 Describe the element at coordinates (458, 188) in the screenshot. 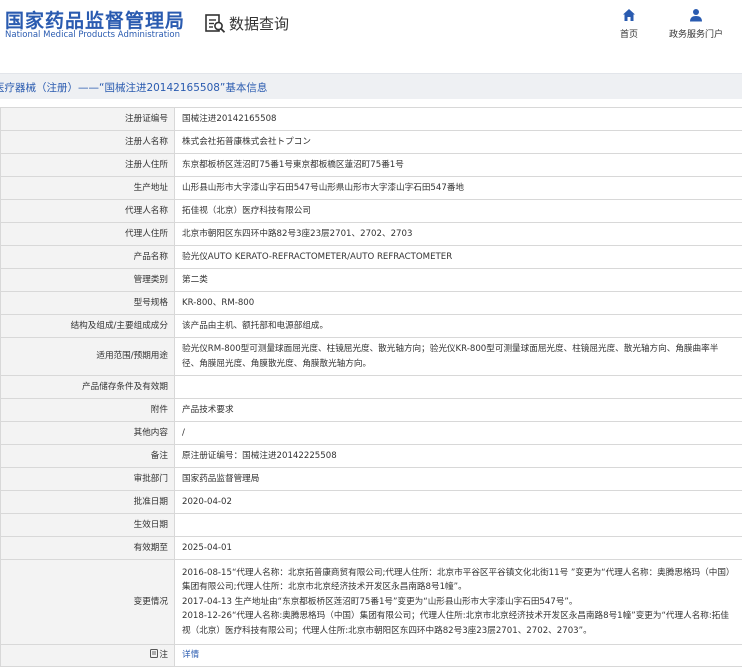

I see `row-value: 山形县山形市大字漆山字石田547号山形県山形市大字漆山字石田547番地` at that location.